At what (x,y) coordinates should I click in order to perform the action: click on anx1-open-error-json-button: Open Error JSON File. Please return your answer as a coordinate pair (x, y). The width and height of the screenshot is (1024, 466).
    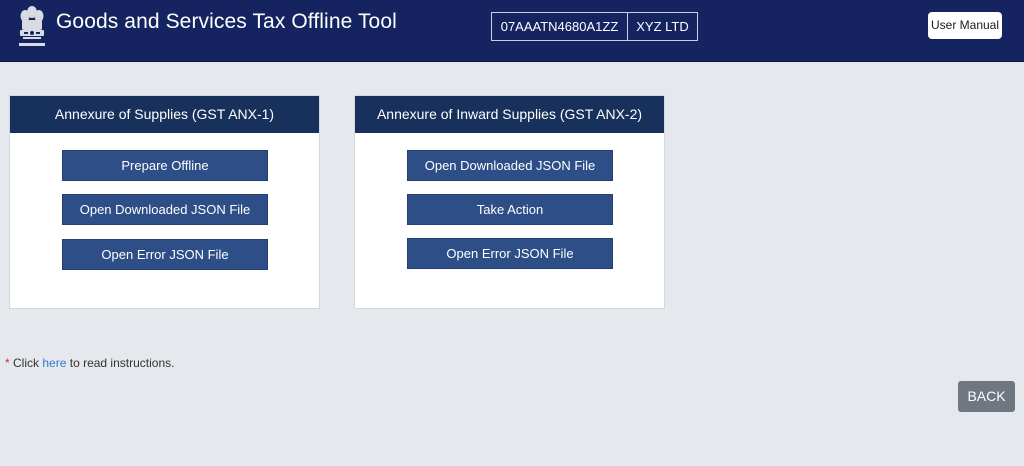
    Looking at the image, I should click on (165, 254).